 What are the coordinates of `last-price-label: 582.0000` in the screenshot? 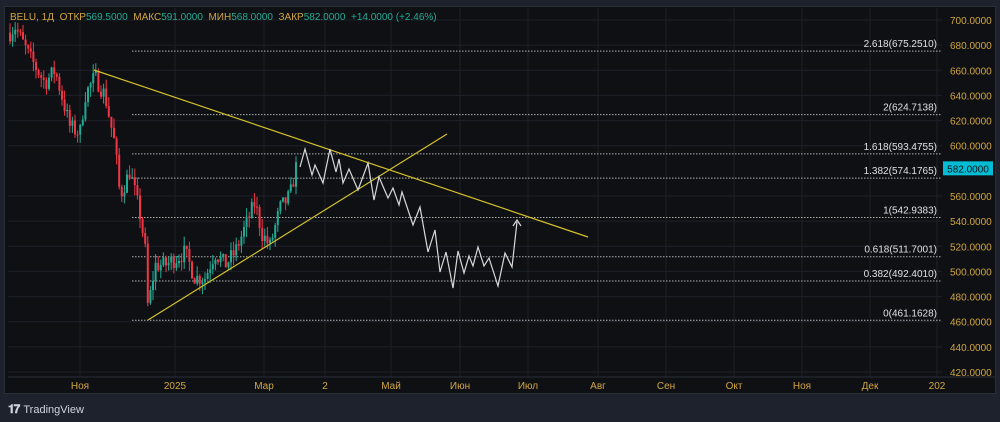 It's located at (968, 169).